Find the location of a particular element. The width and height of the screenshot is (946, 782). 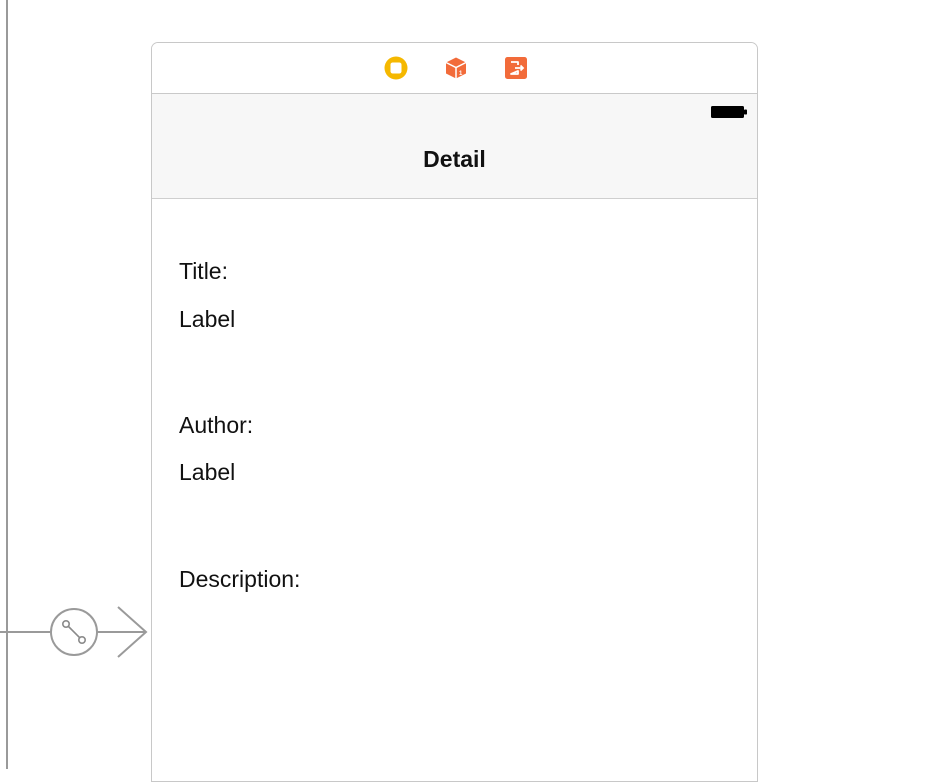

description-caption-label: Description: is located at coordinates (239, 579).